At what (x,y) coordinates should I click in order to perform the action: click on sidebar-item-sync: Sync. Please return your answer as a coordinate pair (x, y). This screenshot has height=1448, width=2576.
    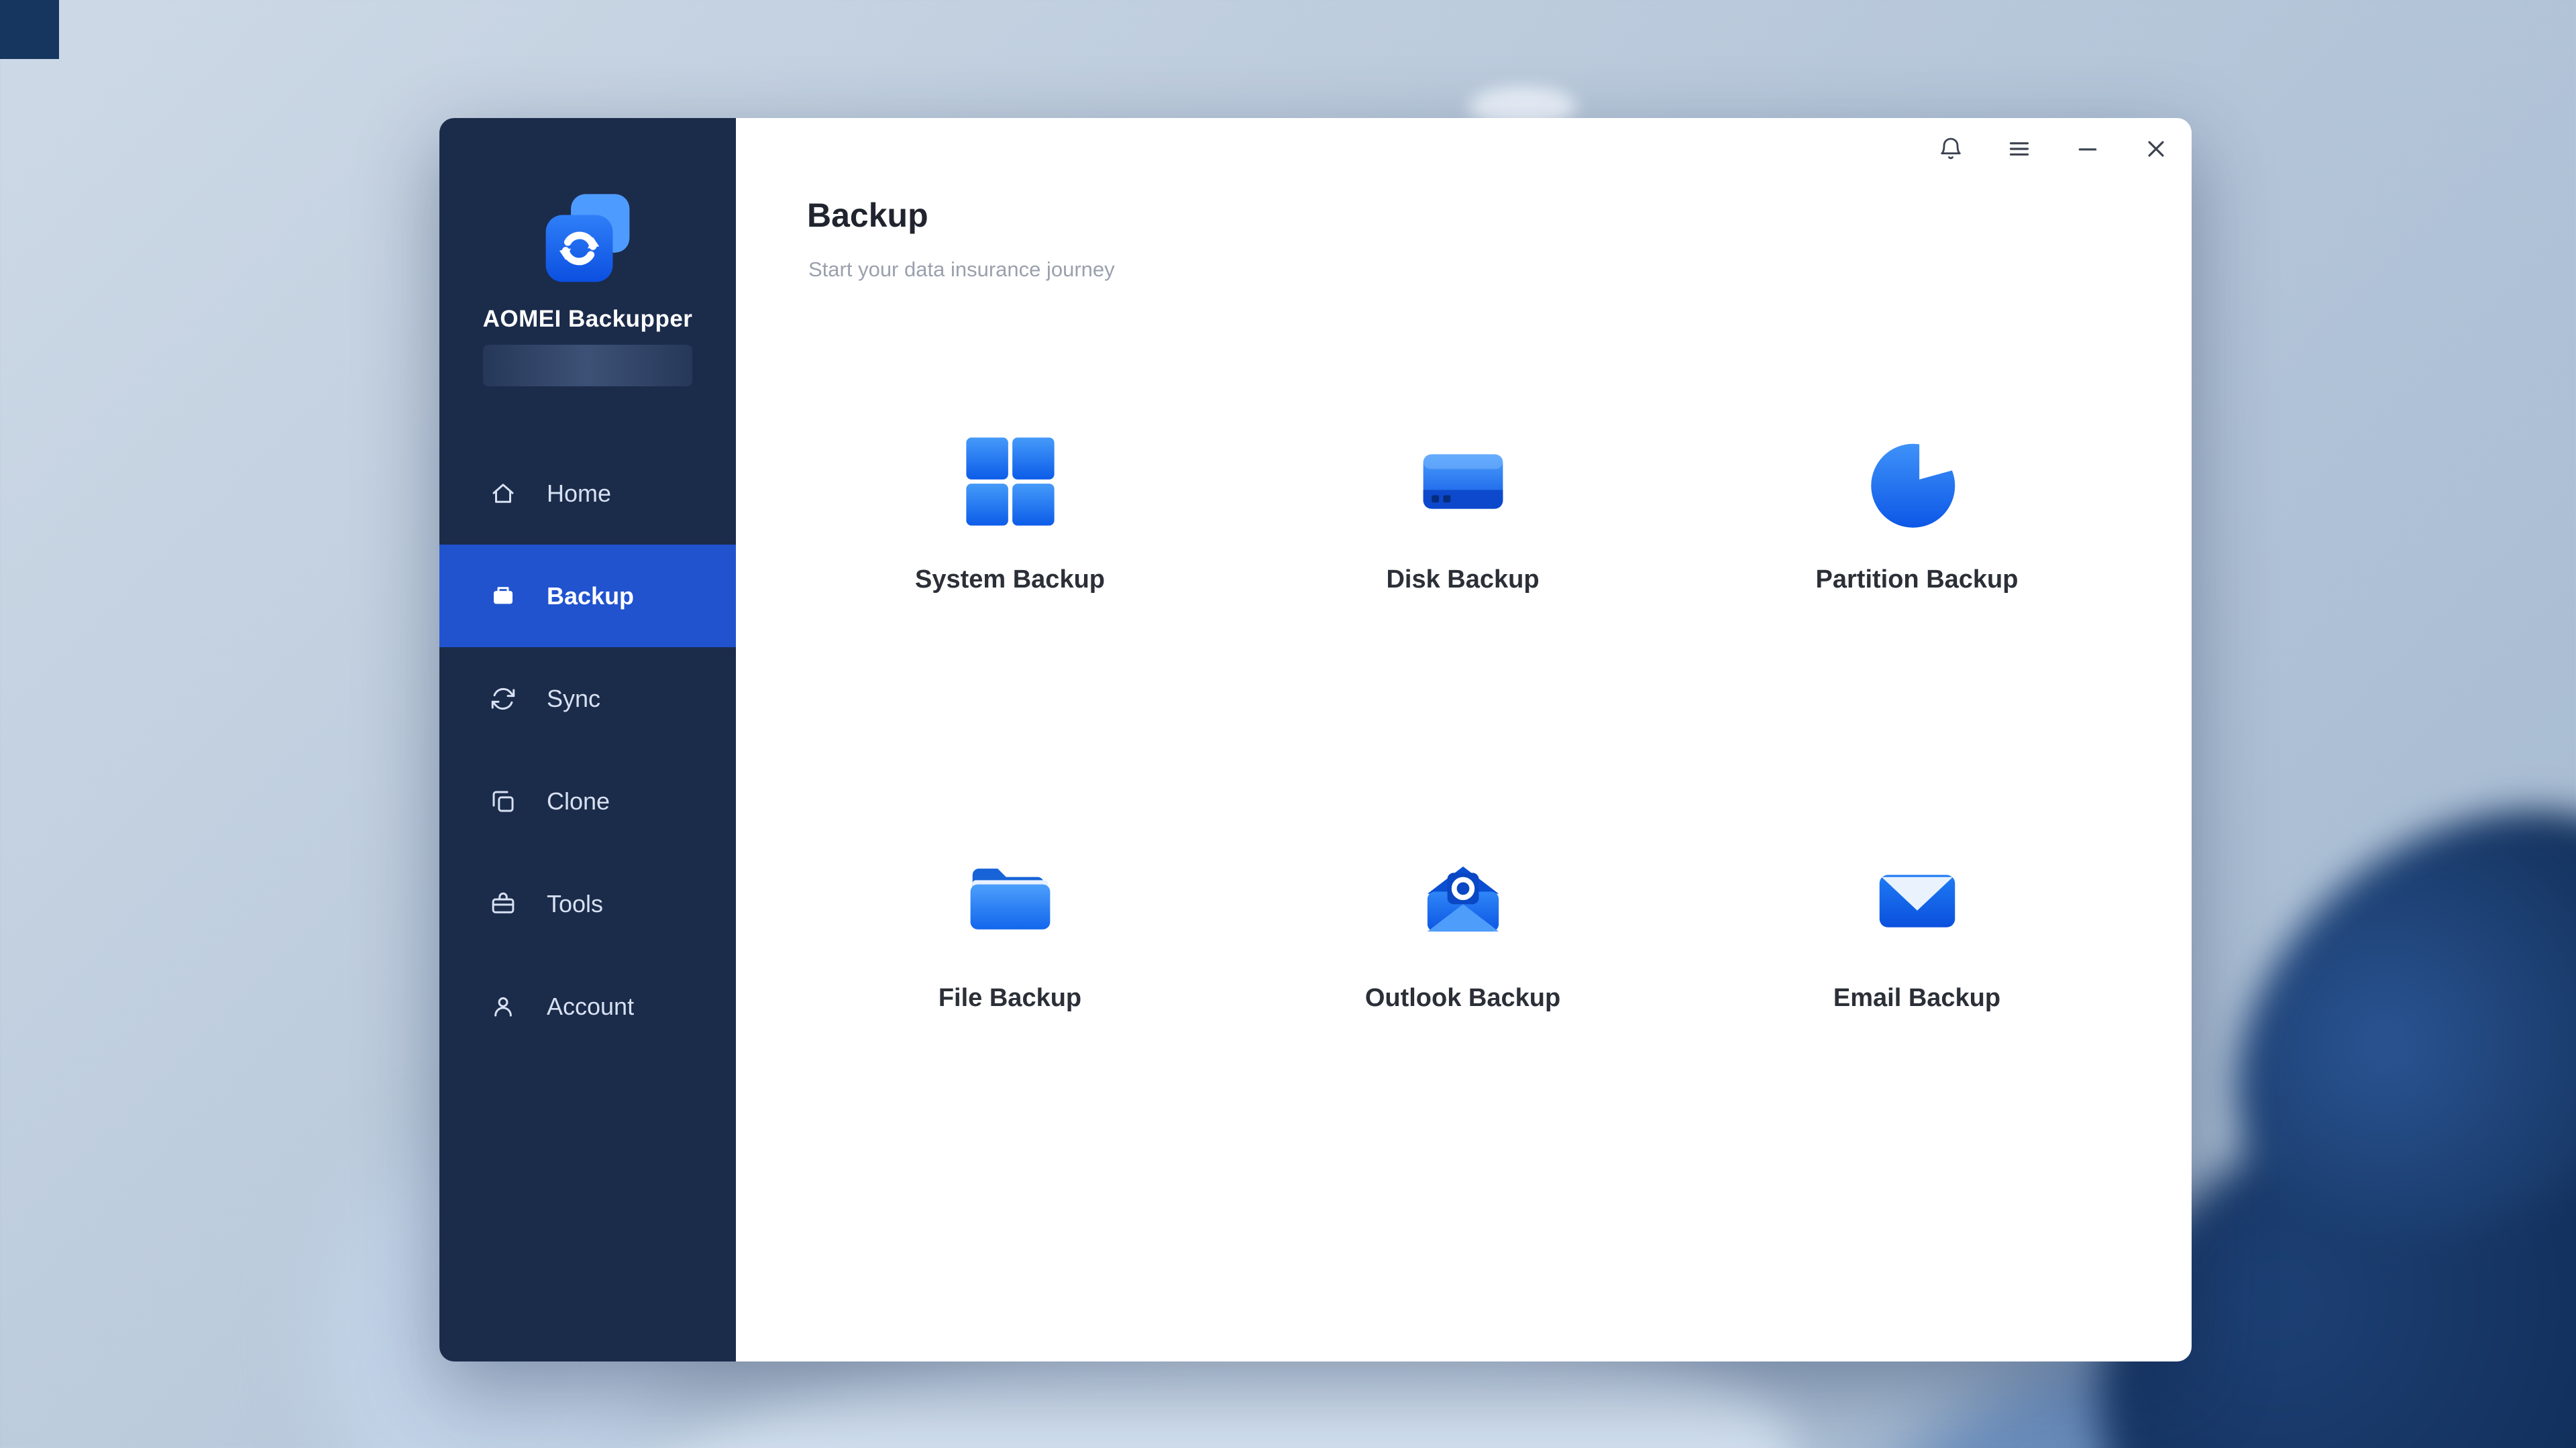
    Looking at the image, I should click on (587, 699).